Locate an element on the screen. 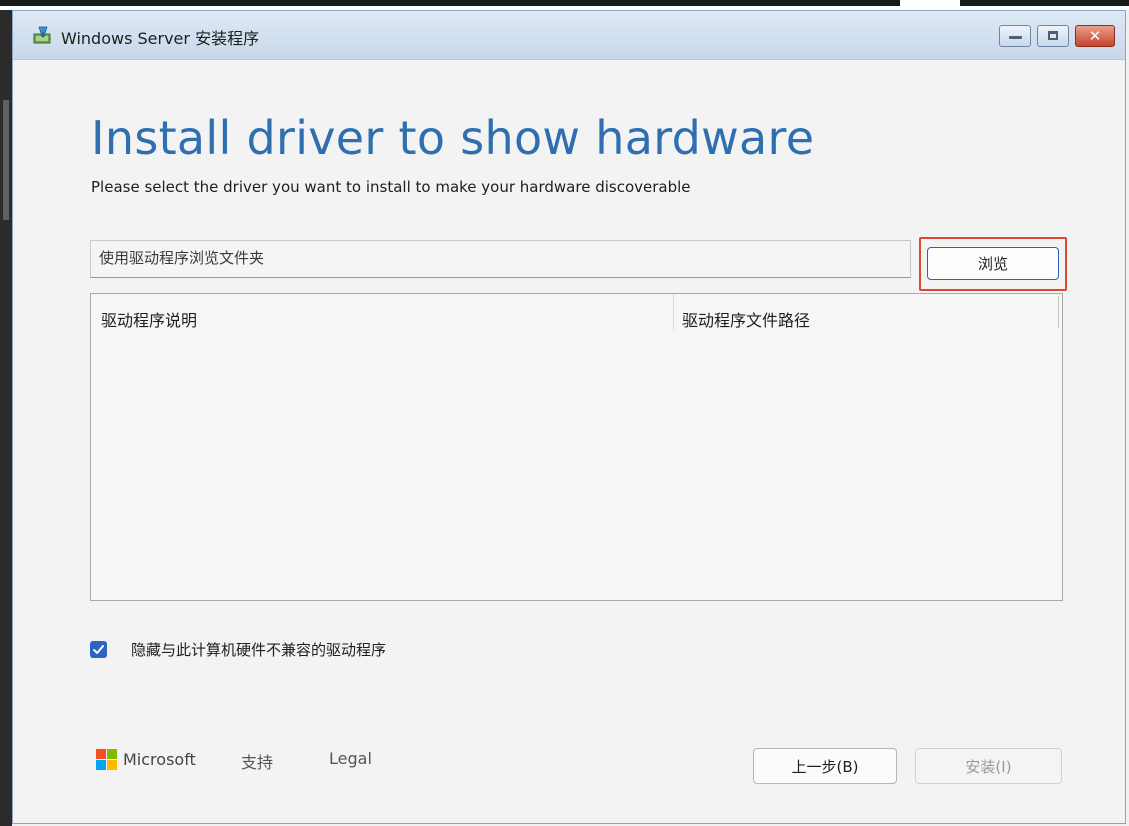 The image size is (1129, 826). page-heading: Install driver to show hardware is located at coordinates (453, 138).